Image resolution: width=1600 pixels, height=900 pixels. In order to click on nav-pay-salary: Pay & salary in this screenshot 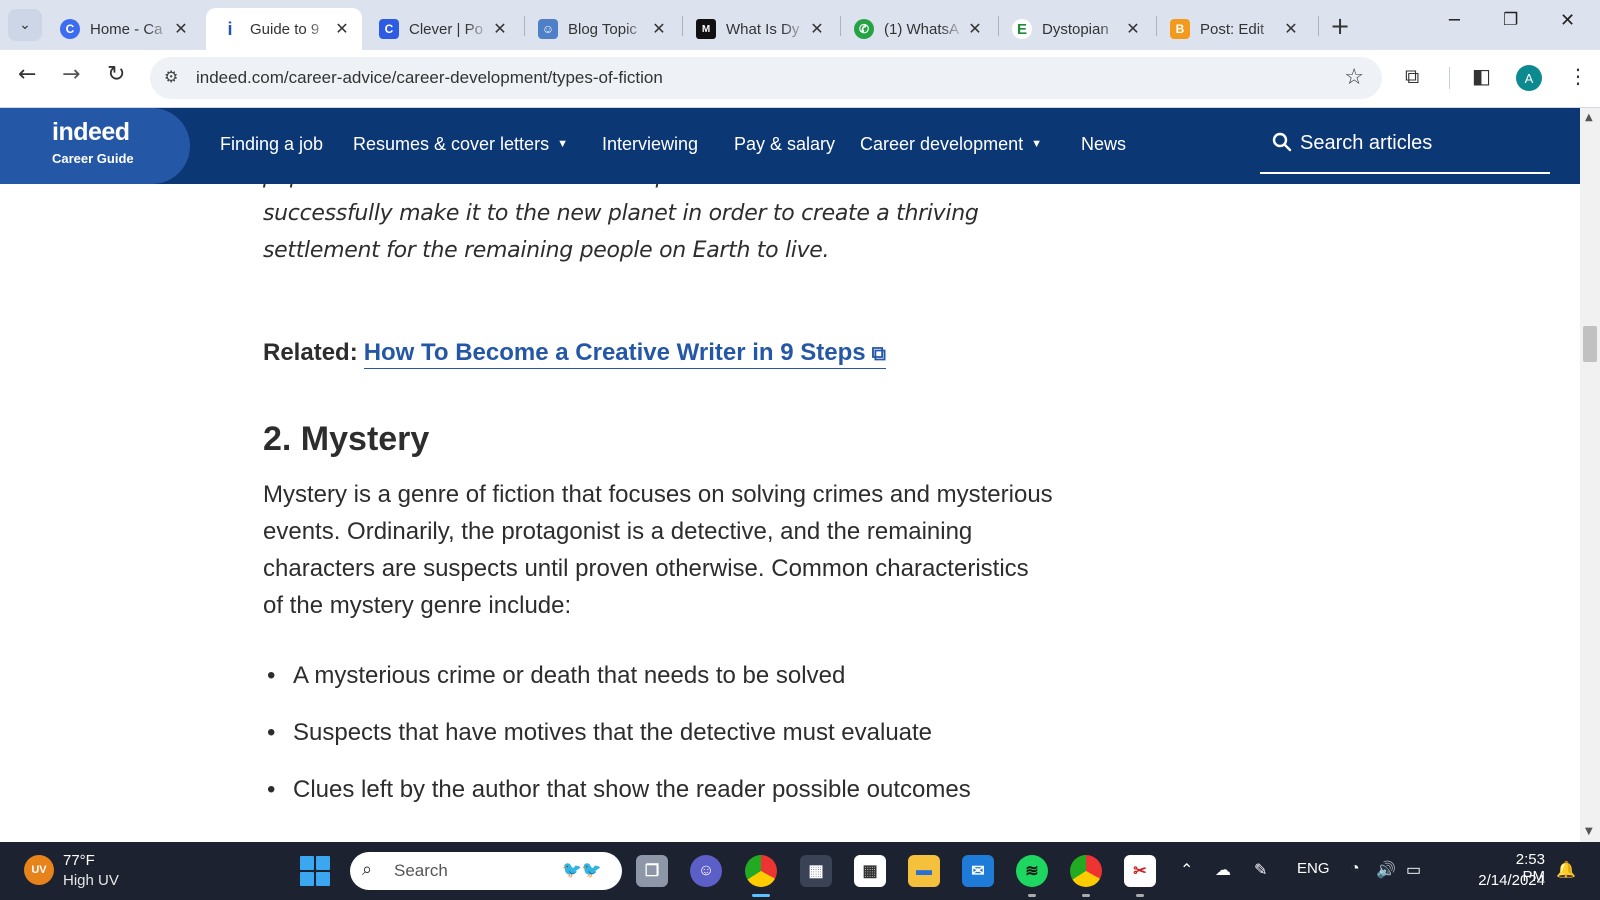, I will do `click(784, 144)`.